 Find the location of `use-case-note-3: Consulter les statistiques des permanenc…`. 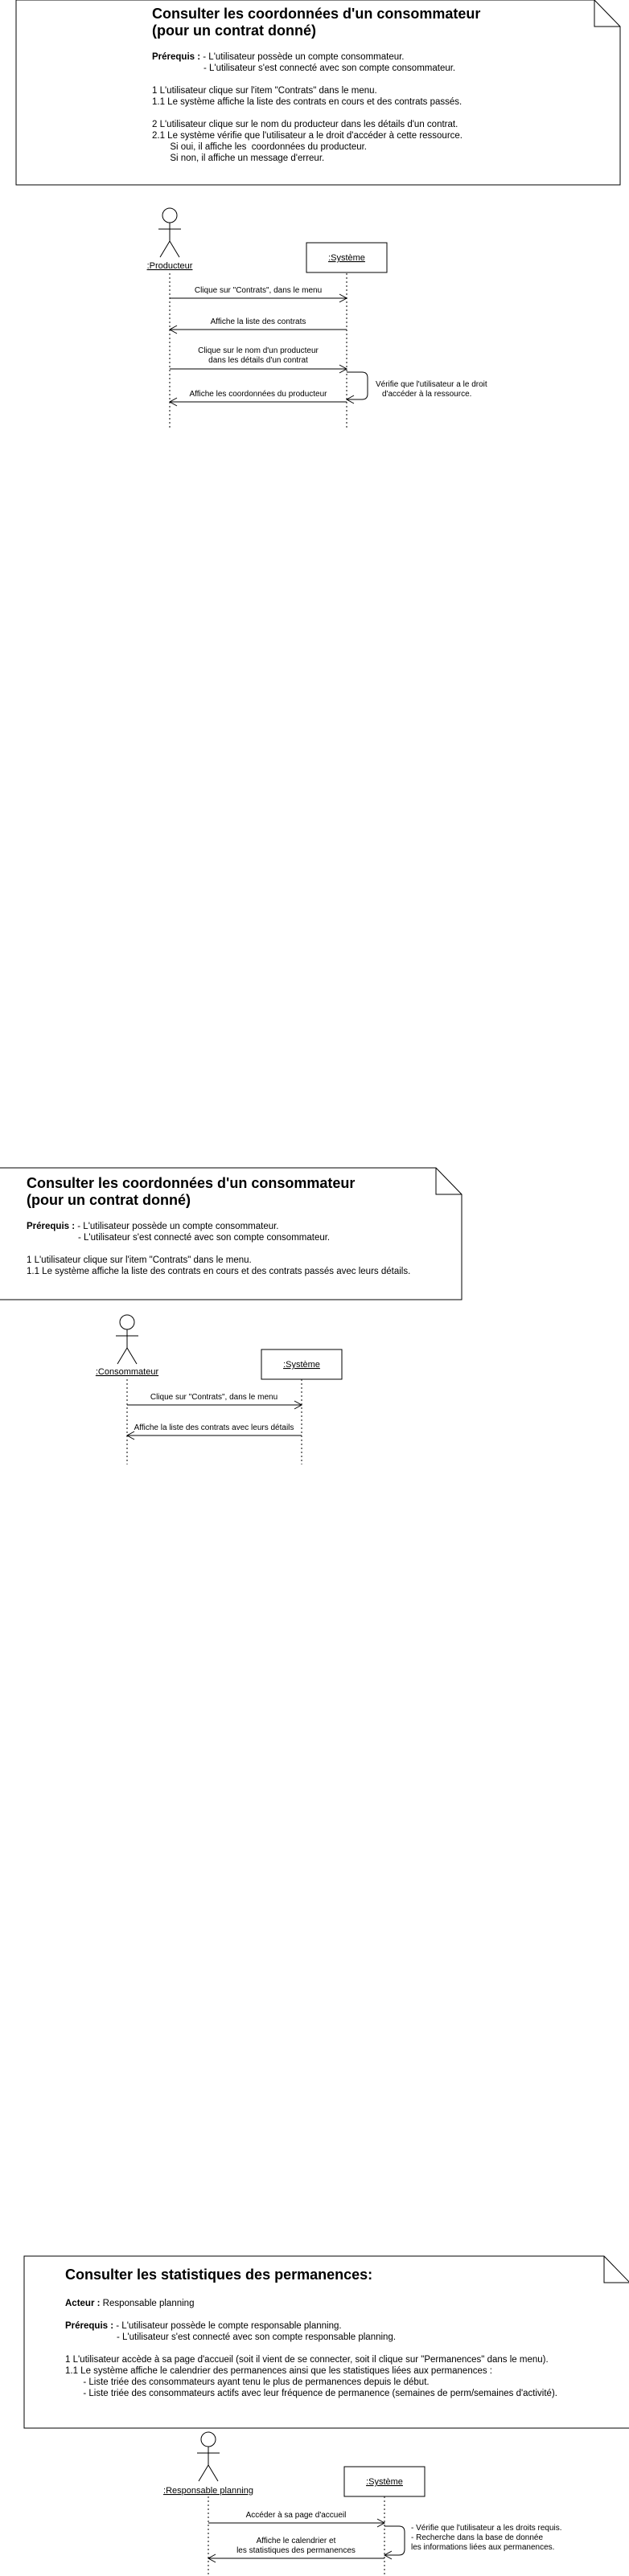

use-case-note-3: Consulter les statistiques des permanenc… is located at coordinates (338, 2333).